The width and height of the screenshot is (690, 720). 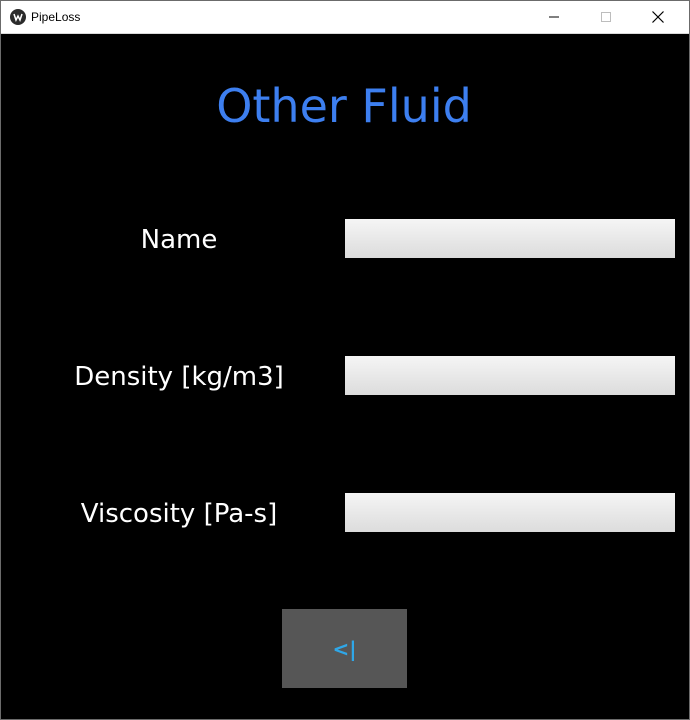 I want to click on close-button, so click(x=658, y=17).